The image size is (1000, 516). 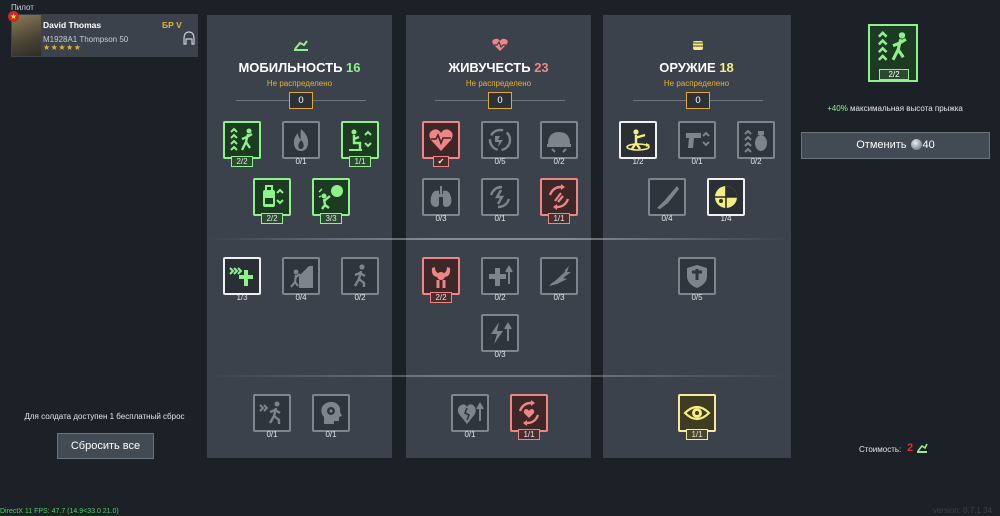 What do you see at coordinates (330, 197) in the screenshot?
I see `grenade-throw-icon` at bounding box center [330, 197].